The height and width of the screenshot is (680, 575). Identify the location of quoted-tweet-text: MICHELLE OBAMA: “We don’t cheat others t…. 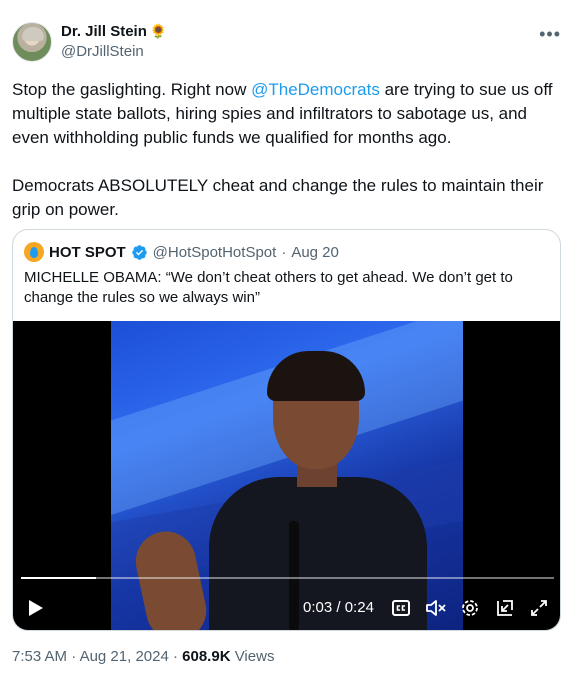
(268, 287).